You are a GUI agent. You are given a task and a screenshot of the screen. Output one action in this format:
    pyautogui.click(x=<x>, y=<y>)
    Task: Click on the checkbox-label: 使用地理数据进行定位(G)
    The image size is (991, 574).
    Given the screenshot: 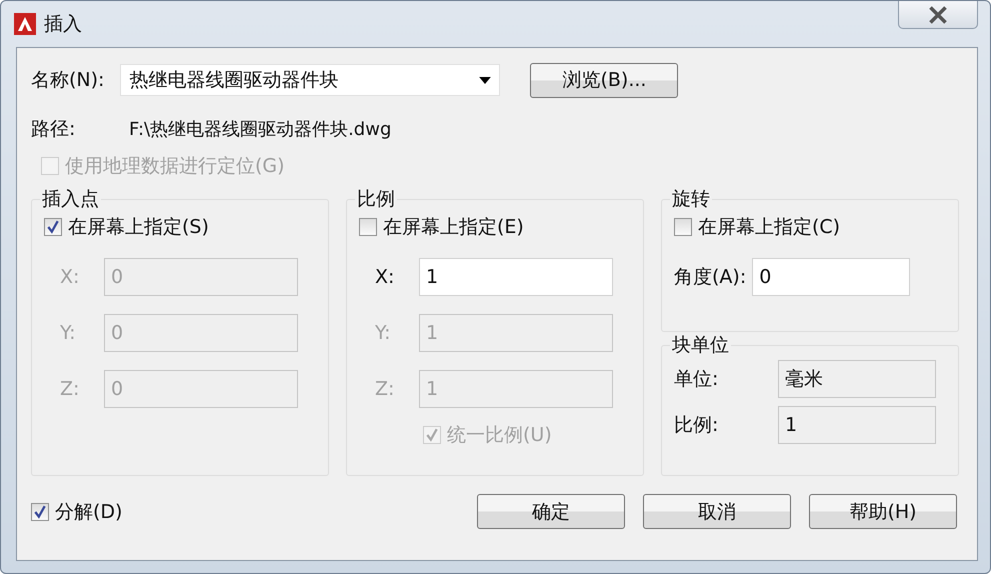 What is the action you would take?
    pyautogui.click(x=175, y=166)
    